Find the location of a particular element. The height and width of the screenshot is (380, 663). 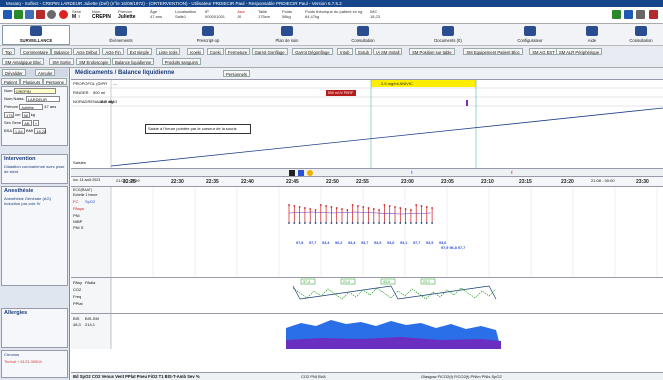

event-button: Commentaire is located at coordinates (36, 51).